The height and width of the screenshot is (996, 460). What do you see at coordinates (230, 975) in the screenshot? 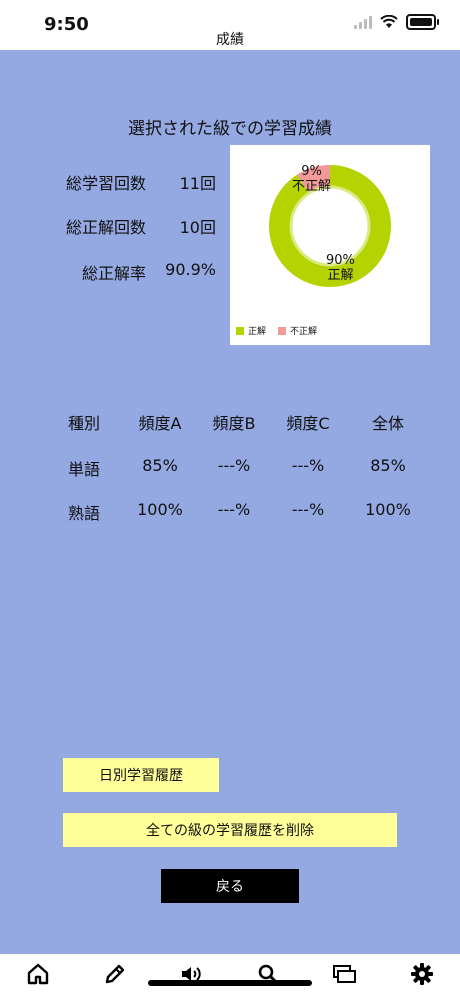
I see `tab-bar` at bounding box center [230, 975].